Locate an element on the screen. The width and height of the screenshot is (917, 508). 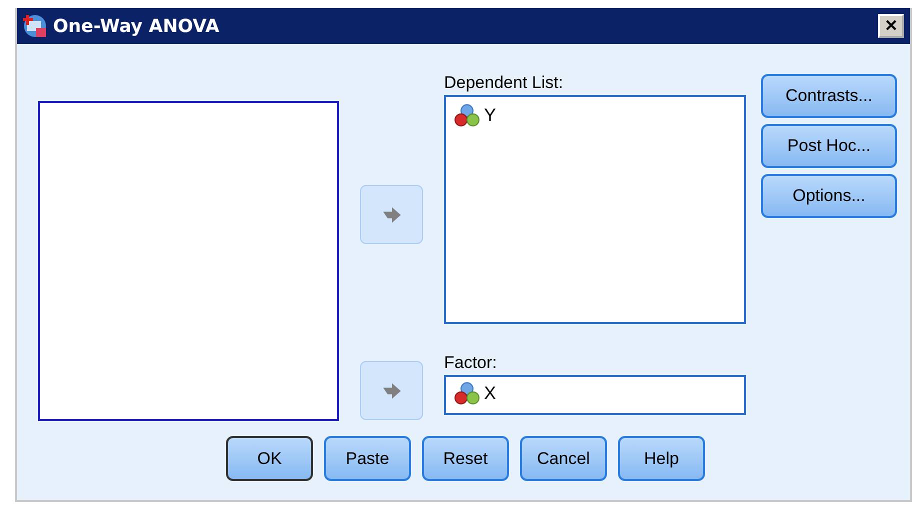
field-label: Factor: is located at coordinates (471, 363).